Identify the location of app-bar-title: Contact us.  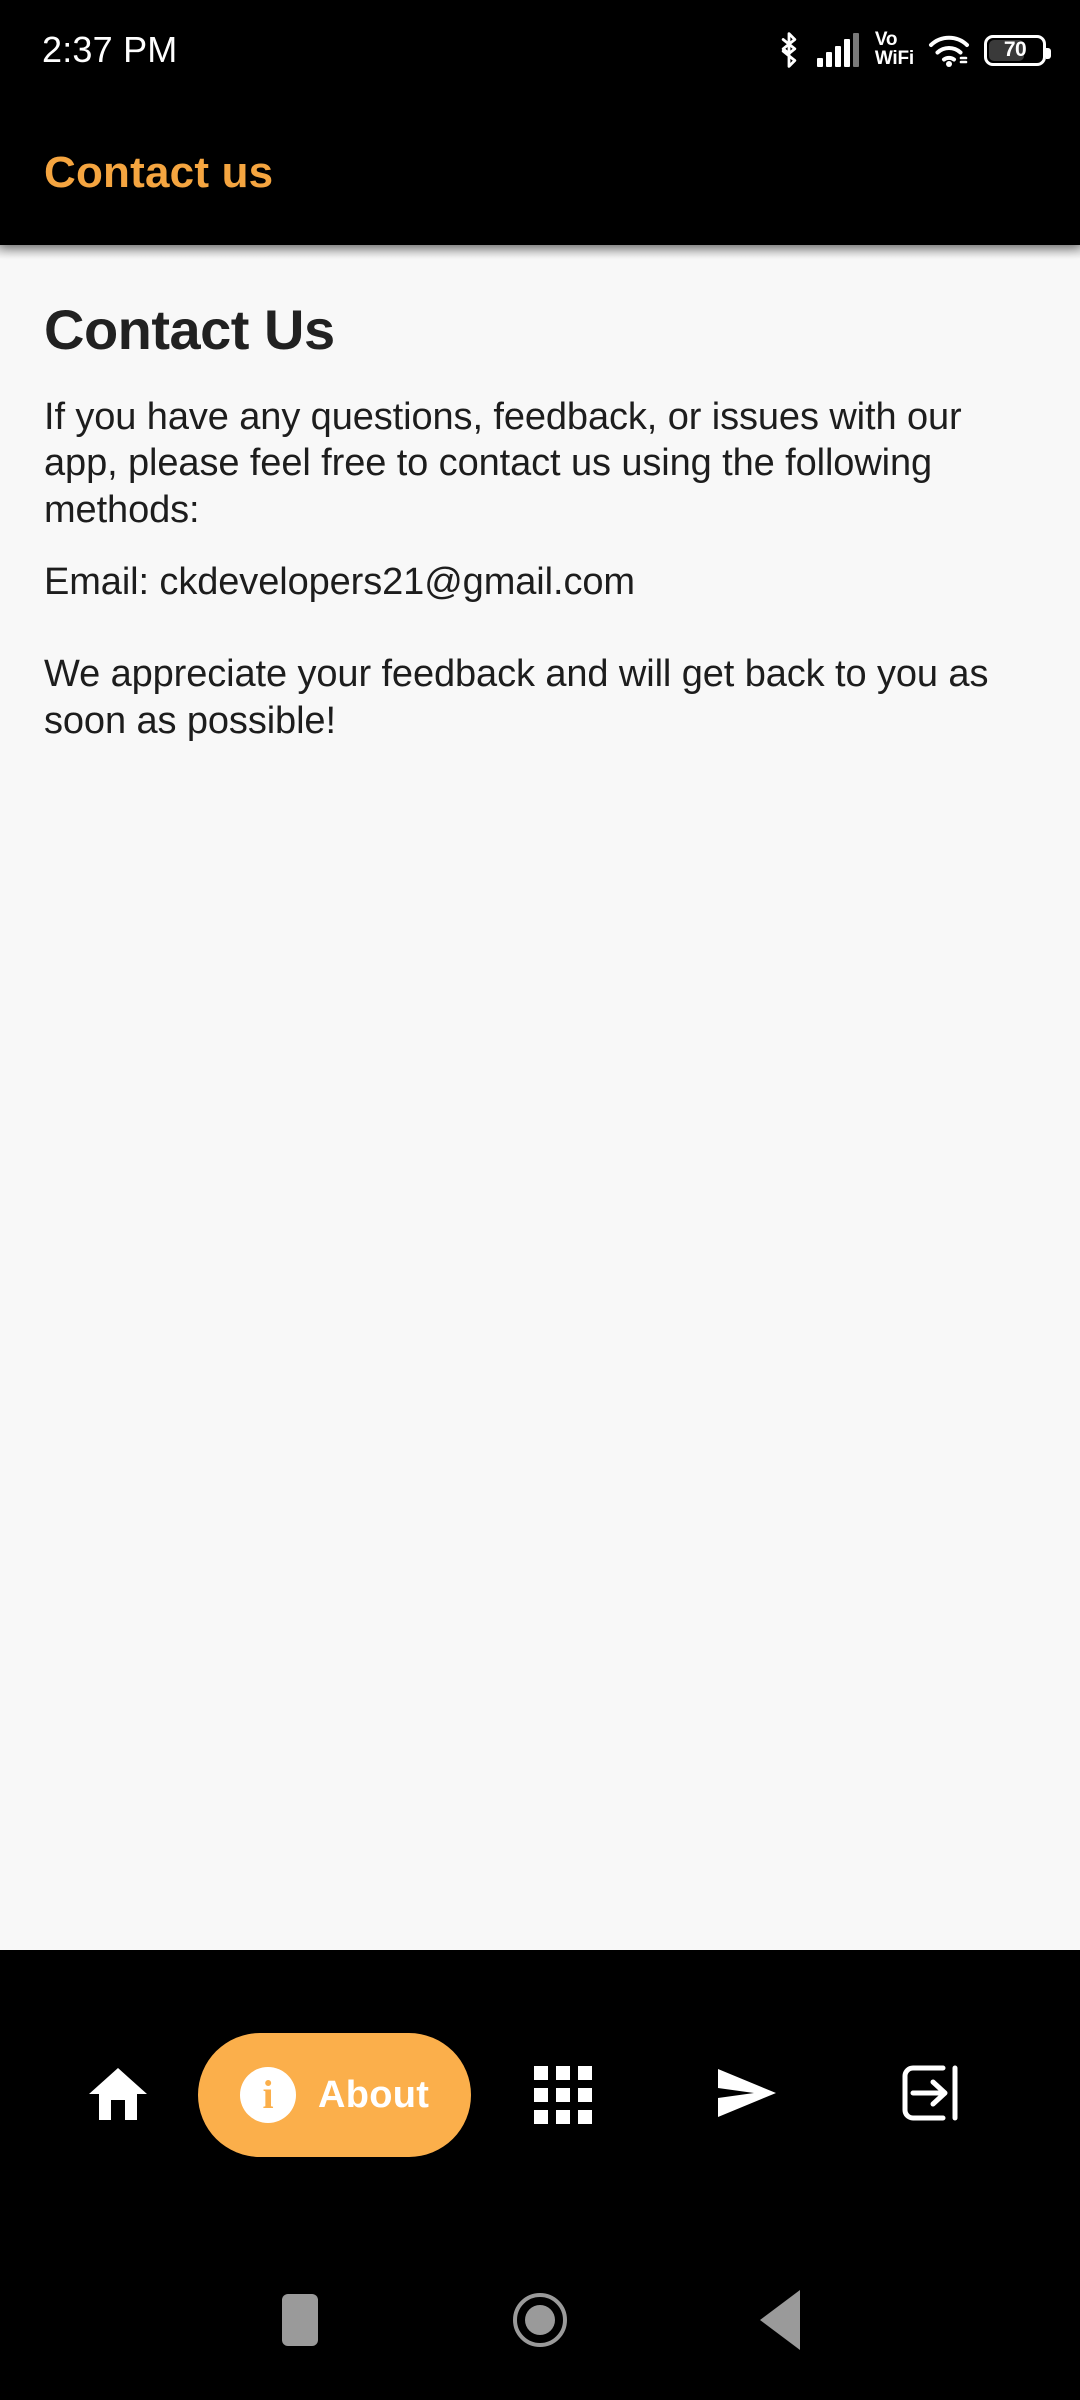
(159, 172).